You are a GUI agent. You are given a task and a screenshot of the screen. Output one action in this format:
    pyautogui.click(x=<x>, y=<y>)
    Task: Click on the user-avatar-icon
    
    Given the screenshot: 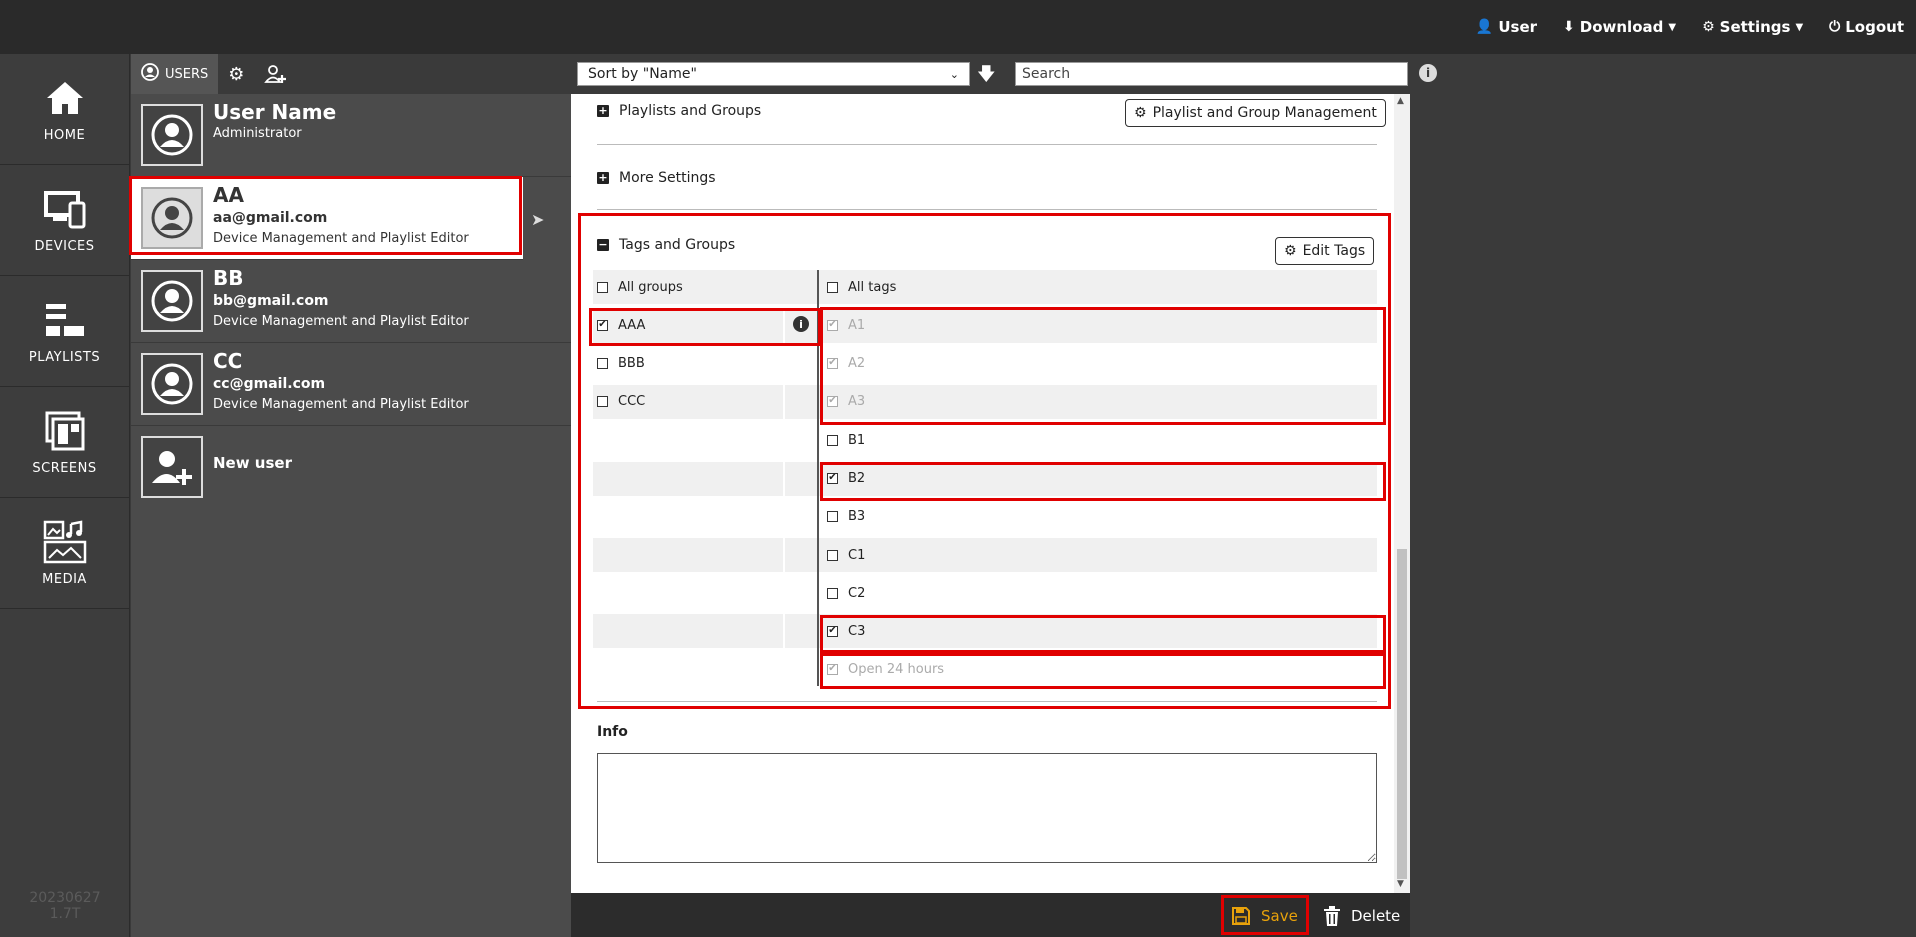 What is the action you would take?
    pyautogui.click(x=172, y=135)
    